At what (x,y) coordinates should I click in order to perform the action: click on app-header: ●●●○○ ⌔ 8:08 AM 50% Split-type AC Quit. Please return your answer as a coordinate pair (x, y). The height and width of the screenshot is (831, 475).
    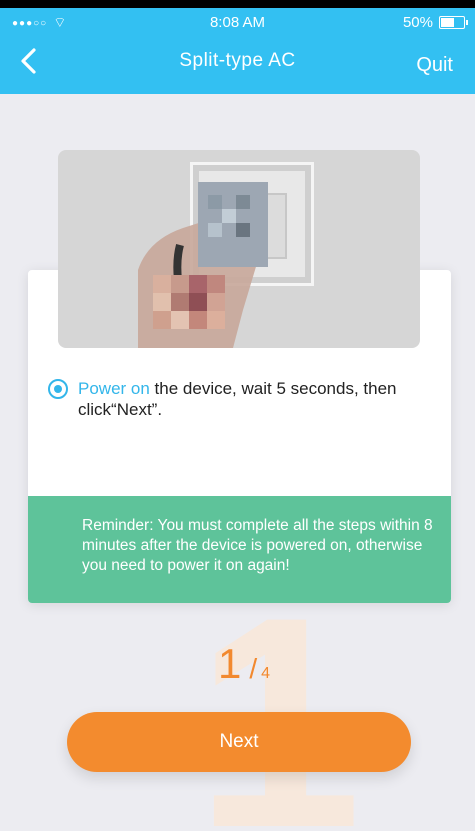
    Looking at the image, I should click on (237, 51).